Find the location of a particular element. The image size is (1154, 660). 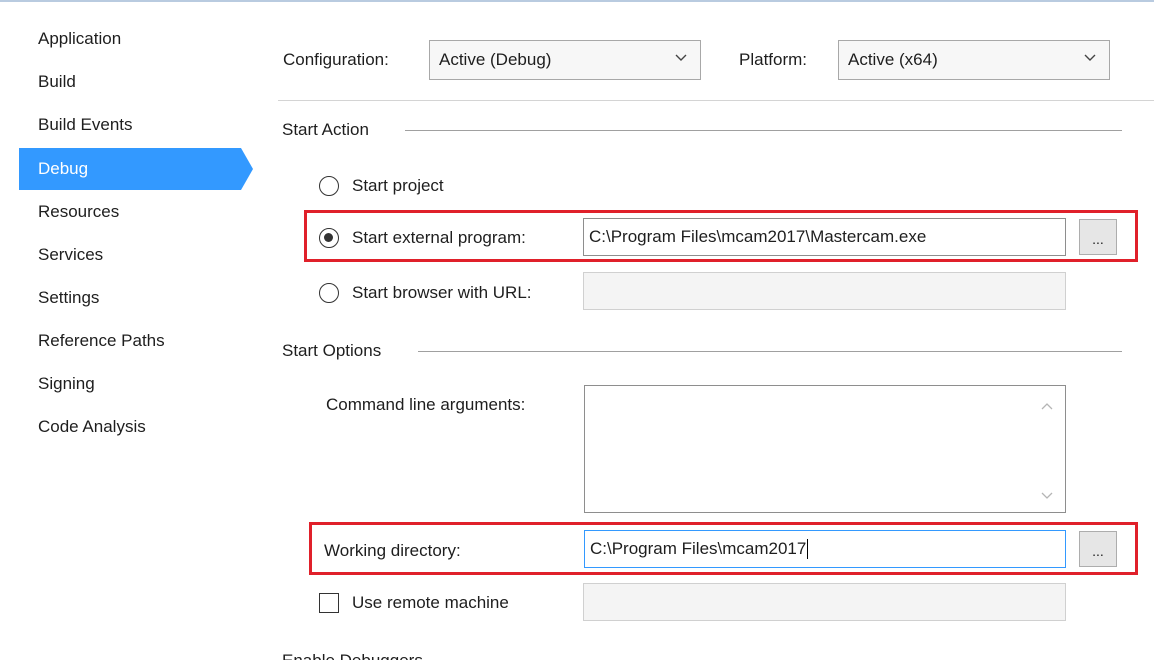

sidebar-item-reference-paths: Reference Paths is located at coordinates (130, 341).